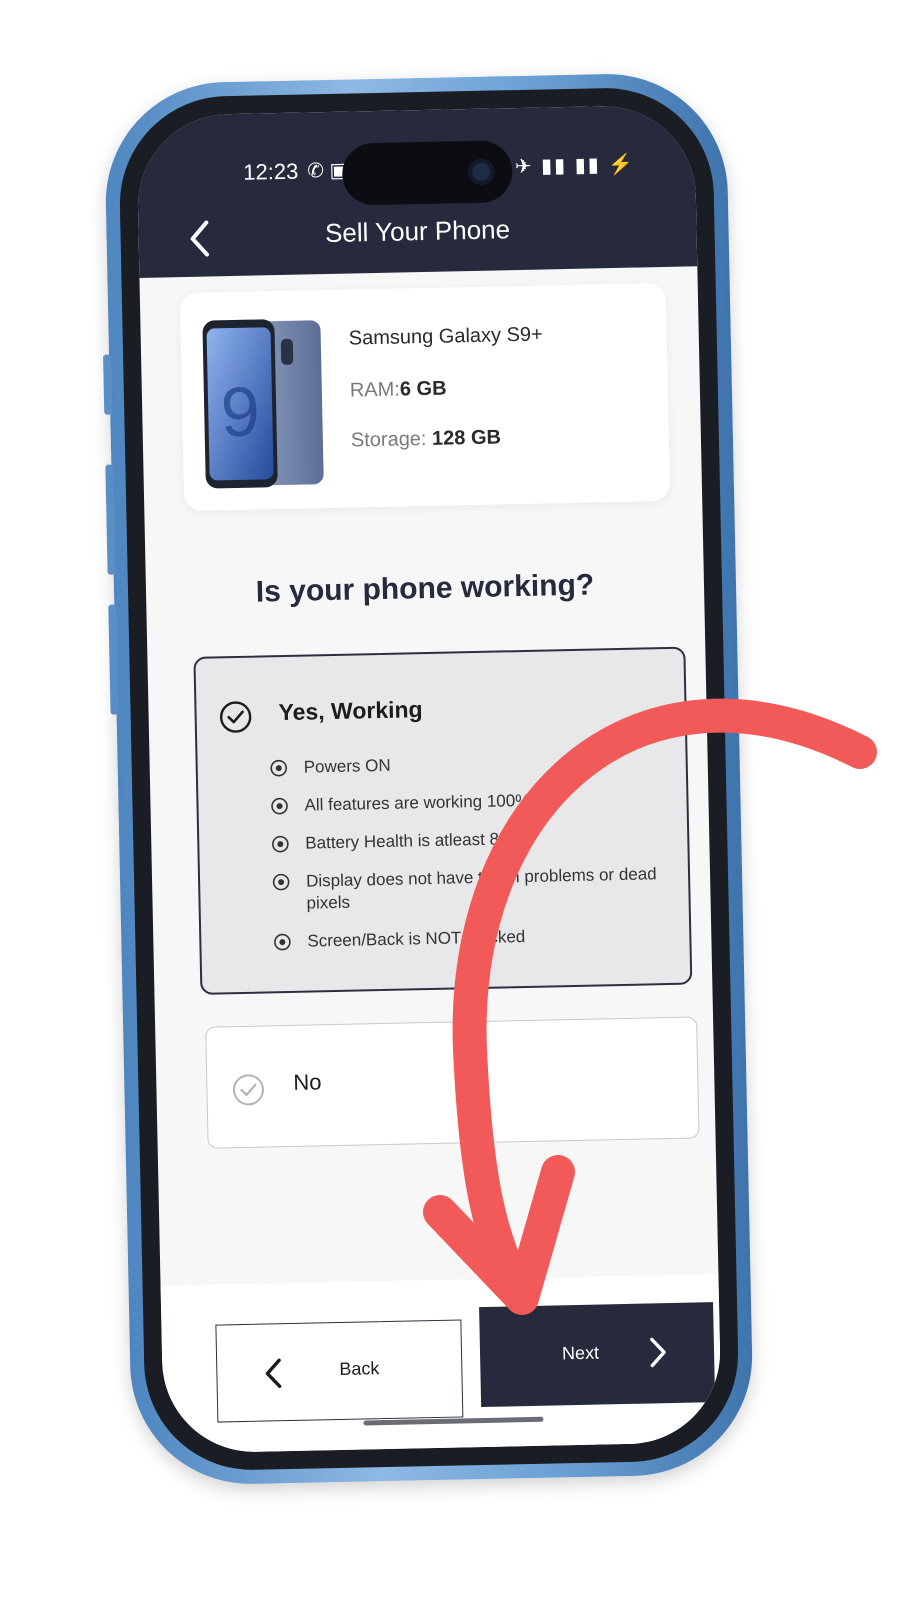 This screenshot has height=1600, width=900. What do you see at coordinates (417, 231) in the screenshot?
I see `page-title: Sell Your Phone` at bounding box center [417, 231].